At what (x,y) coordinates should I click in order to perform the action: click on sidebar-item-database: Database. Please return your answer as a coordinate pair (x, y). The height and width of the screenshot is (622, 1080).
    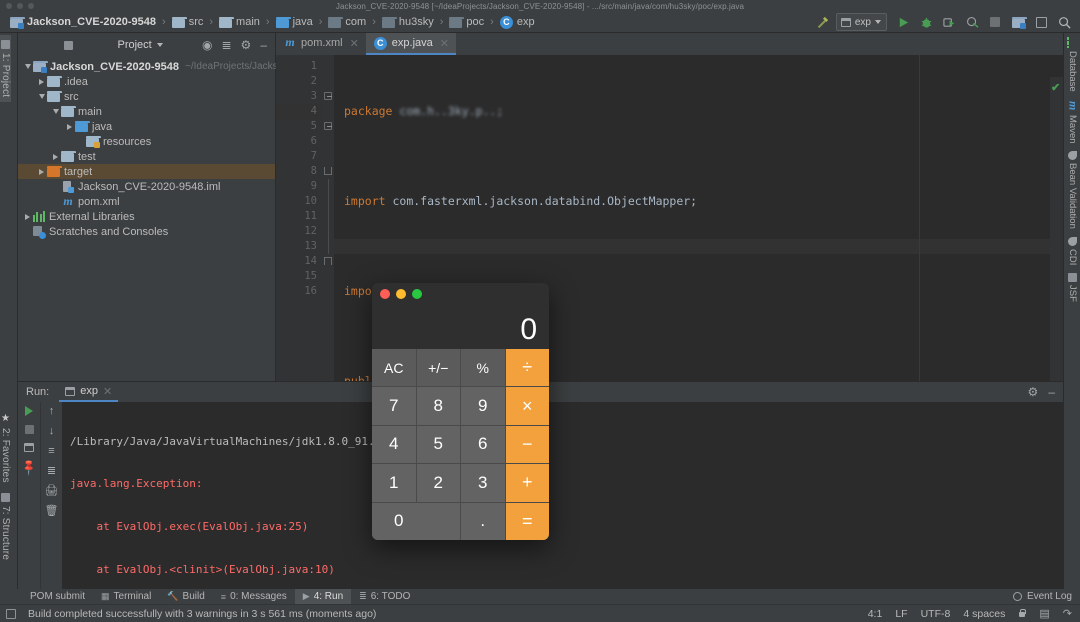
    Looking at the image, I should click on (1072, 64).